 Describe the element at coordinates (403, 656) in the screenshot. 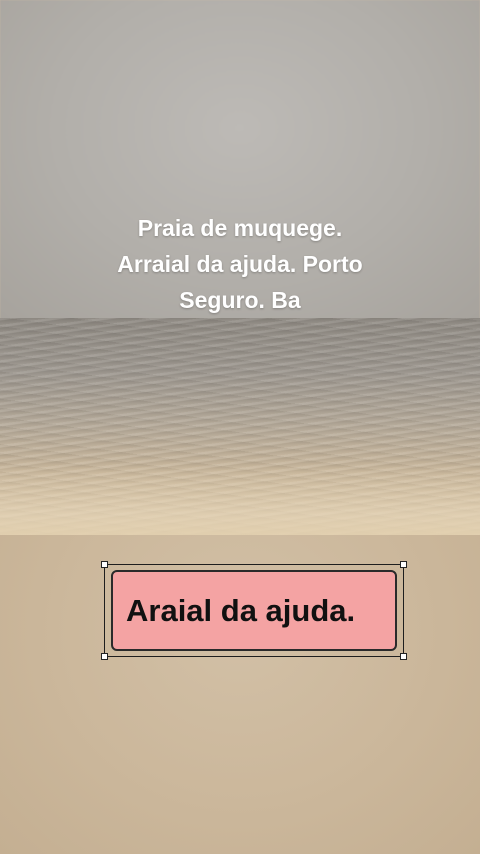

I see `resize-handle-bottom-right` at that location.